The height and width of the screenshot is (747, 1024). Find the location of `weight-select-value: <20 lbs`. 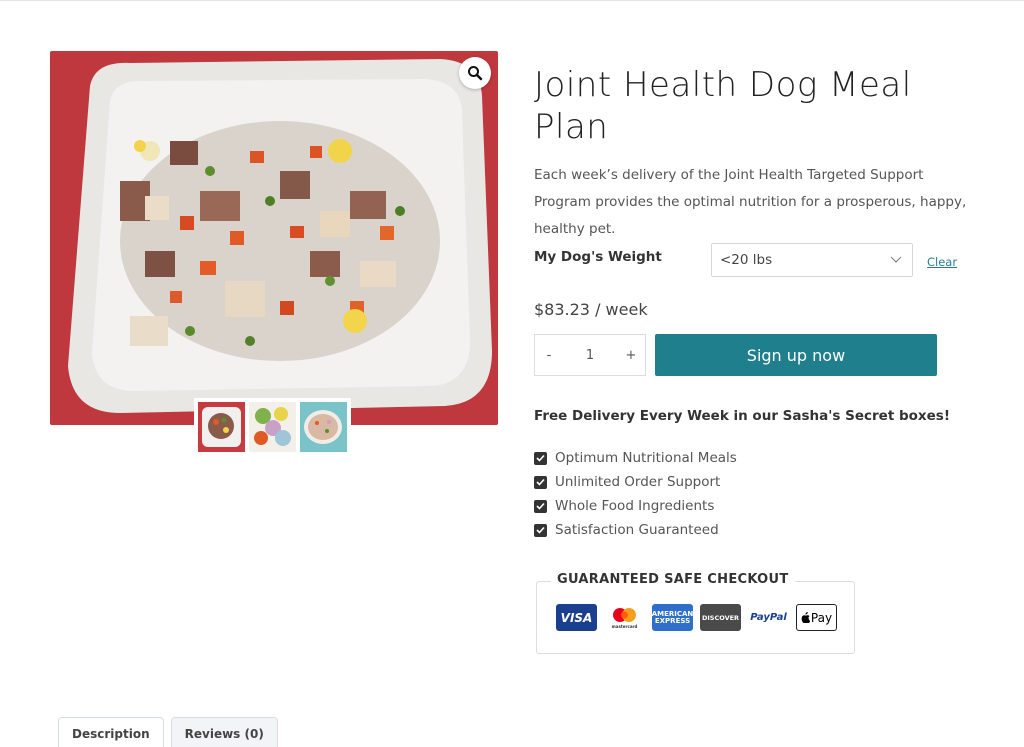

weight-select-value: <20 lbs is located at coordinates (746, 260).